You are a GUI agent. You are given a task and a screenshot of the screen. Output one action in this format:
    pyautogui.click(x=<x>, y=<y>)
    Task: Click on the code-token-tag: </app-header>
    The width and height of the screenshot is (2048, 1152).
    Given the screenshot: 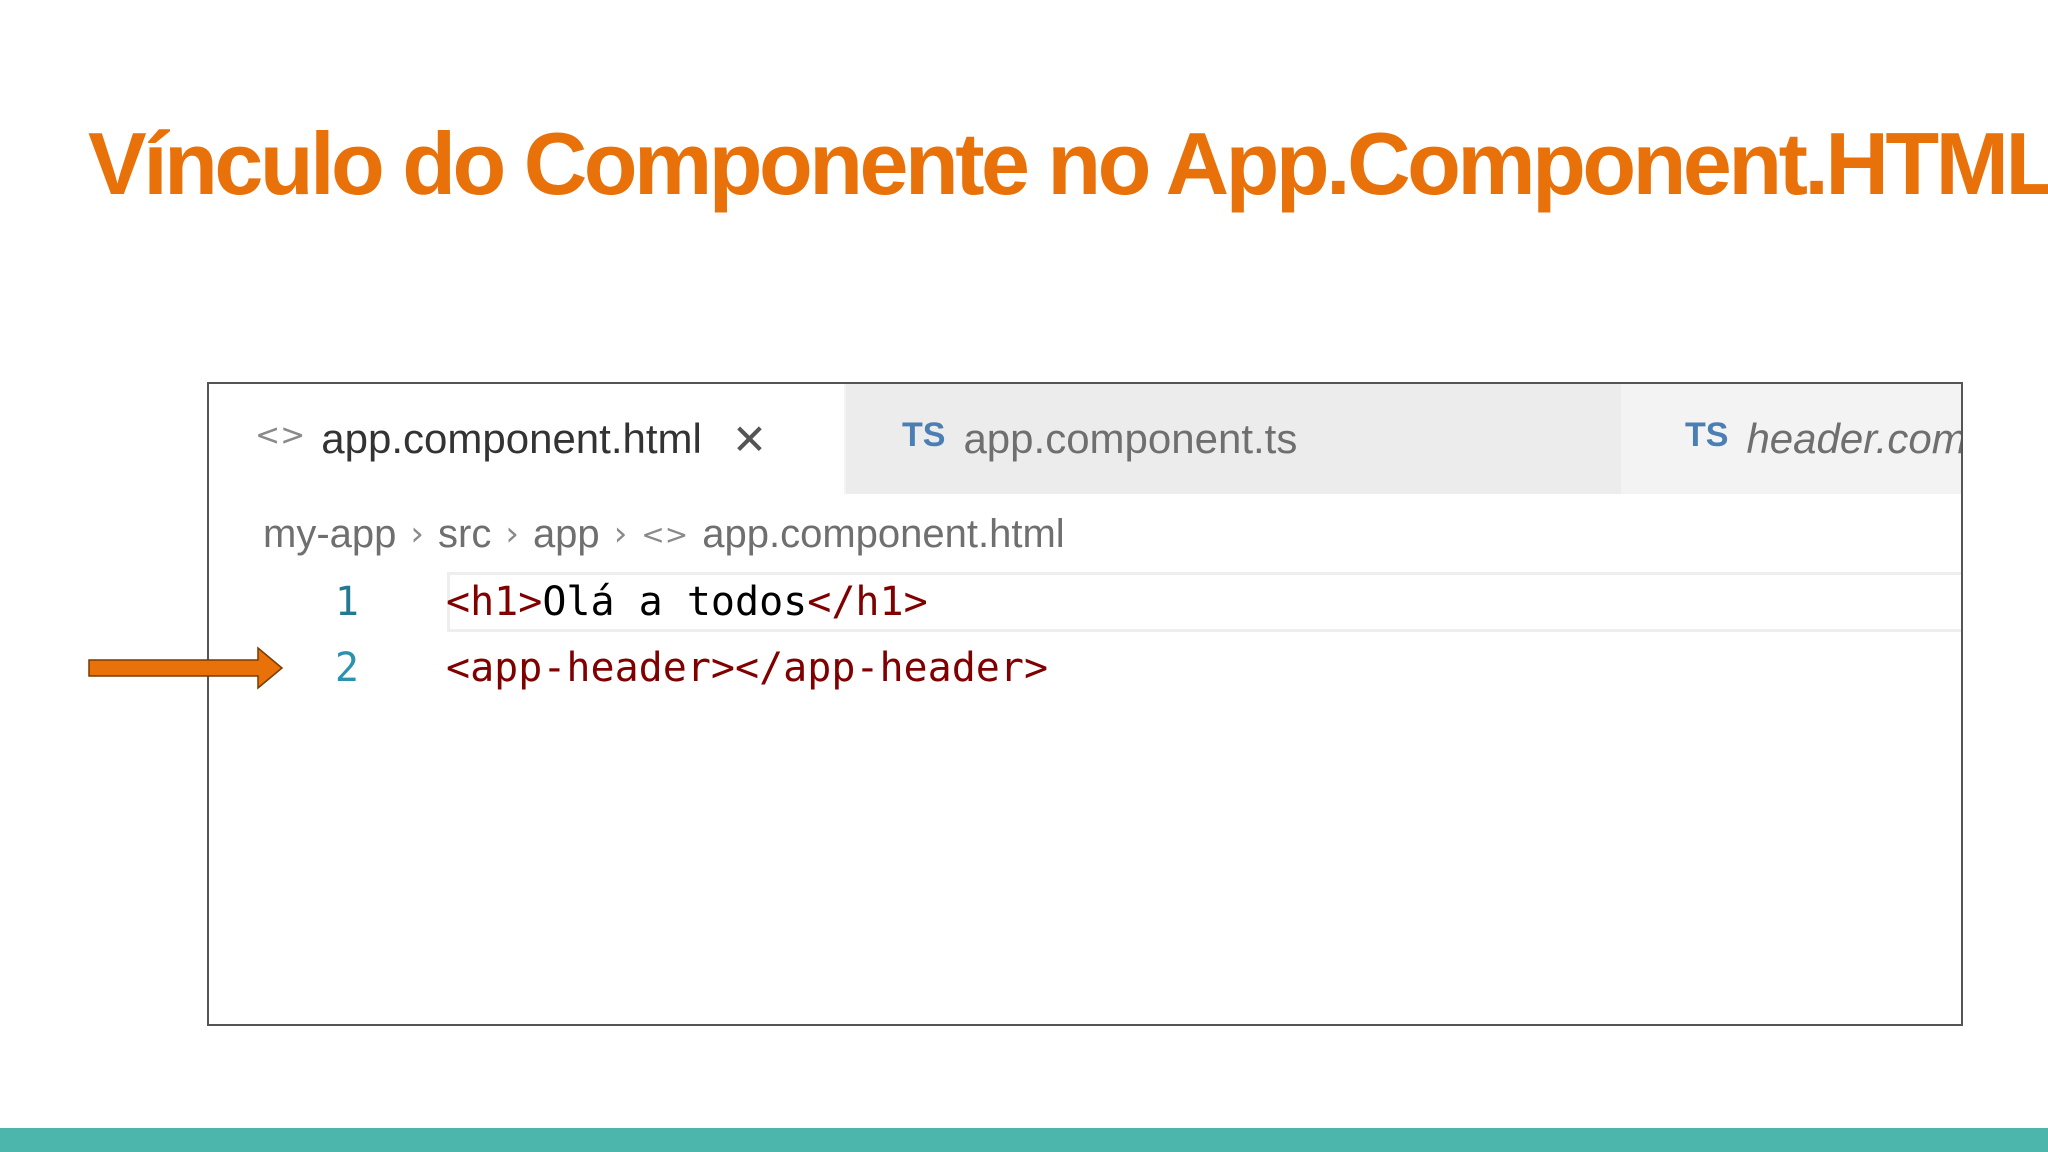 What is the action you would take?
    pyautogui.click(x=891, y=668)
    